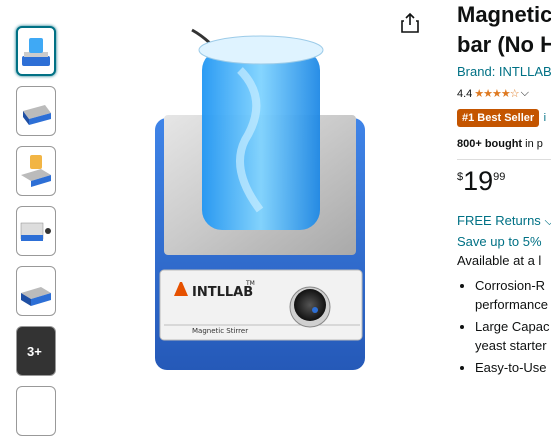 Image resolution: width=551 pixels, height=446 pixels. What do you see at coordinates (490, 144) in the screenshot?
I see `bought-count-bold: 800+ bought` at bounding box center [490, 144].